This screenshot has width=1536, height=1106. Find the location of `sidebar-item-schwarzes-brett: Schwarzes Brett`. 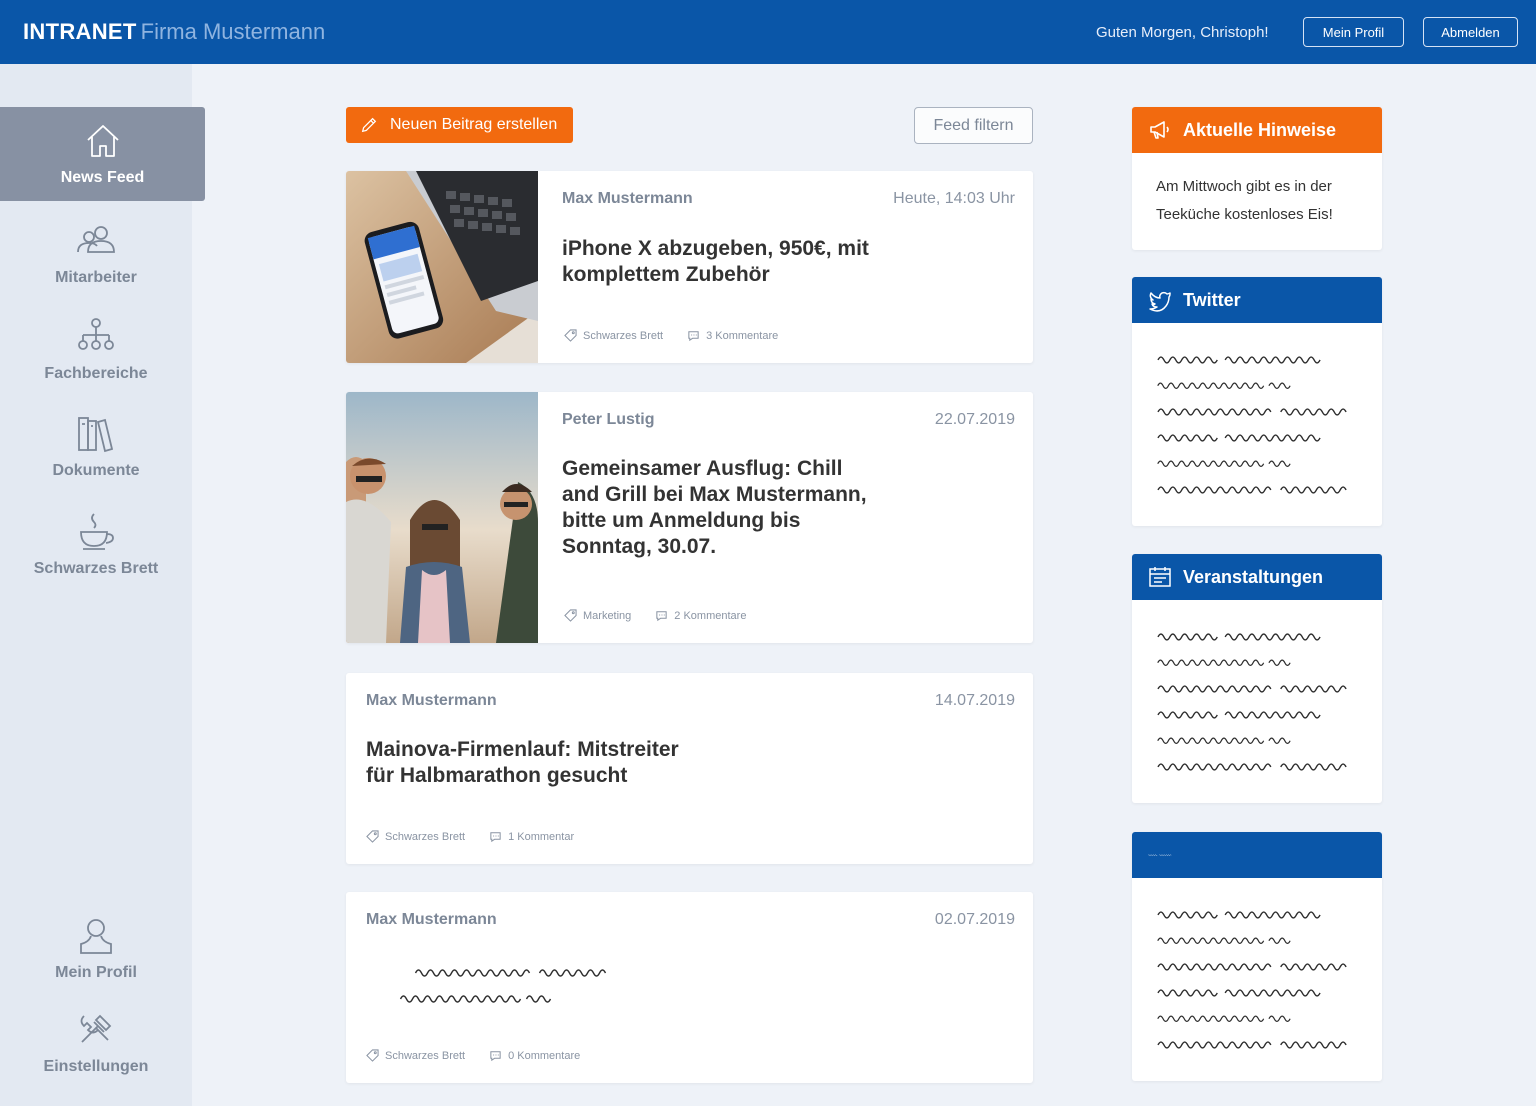

sidebar-item-schwarzes-brett: Schwarzes Brett is located at coordinates (96, 544).